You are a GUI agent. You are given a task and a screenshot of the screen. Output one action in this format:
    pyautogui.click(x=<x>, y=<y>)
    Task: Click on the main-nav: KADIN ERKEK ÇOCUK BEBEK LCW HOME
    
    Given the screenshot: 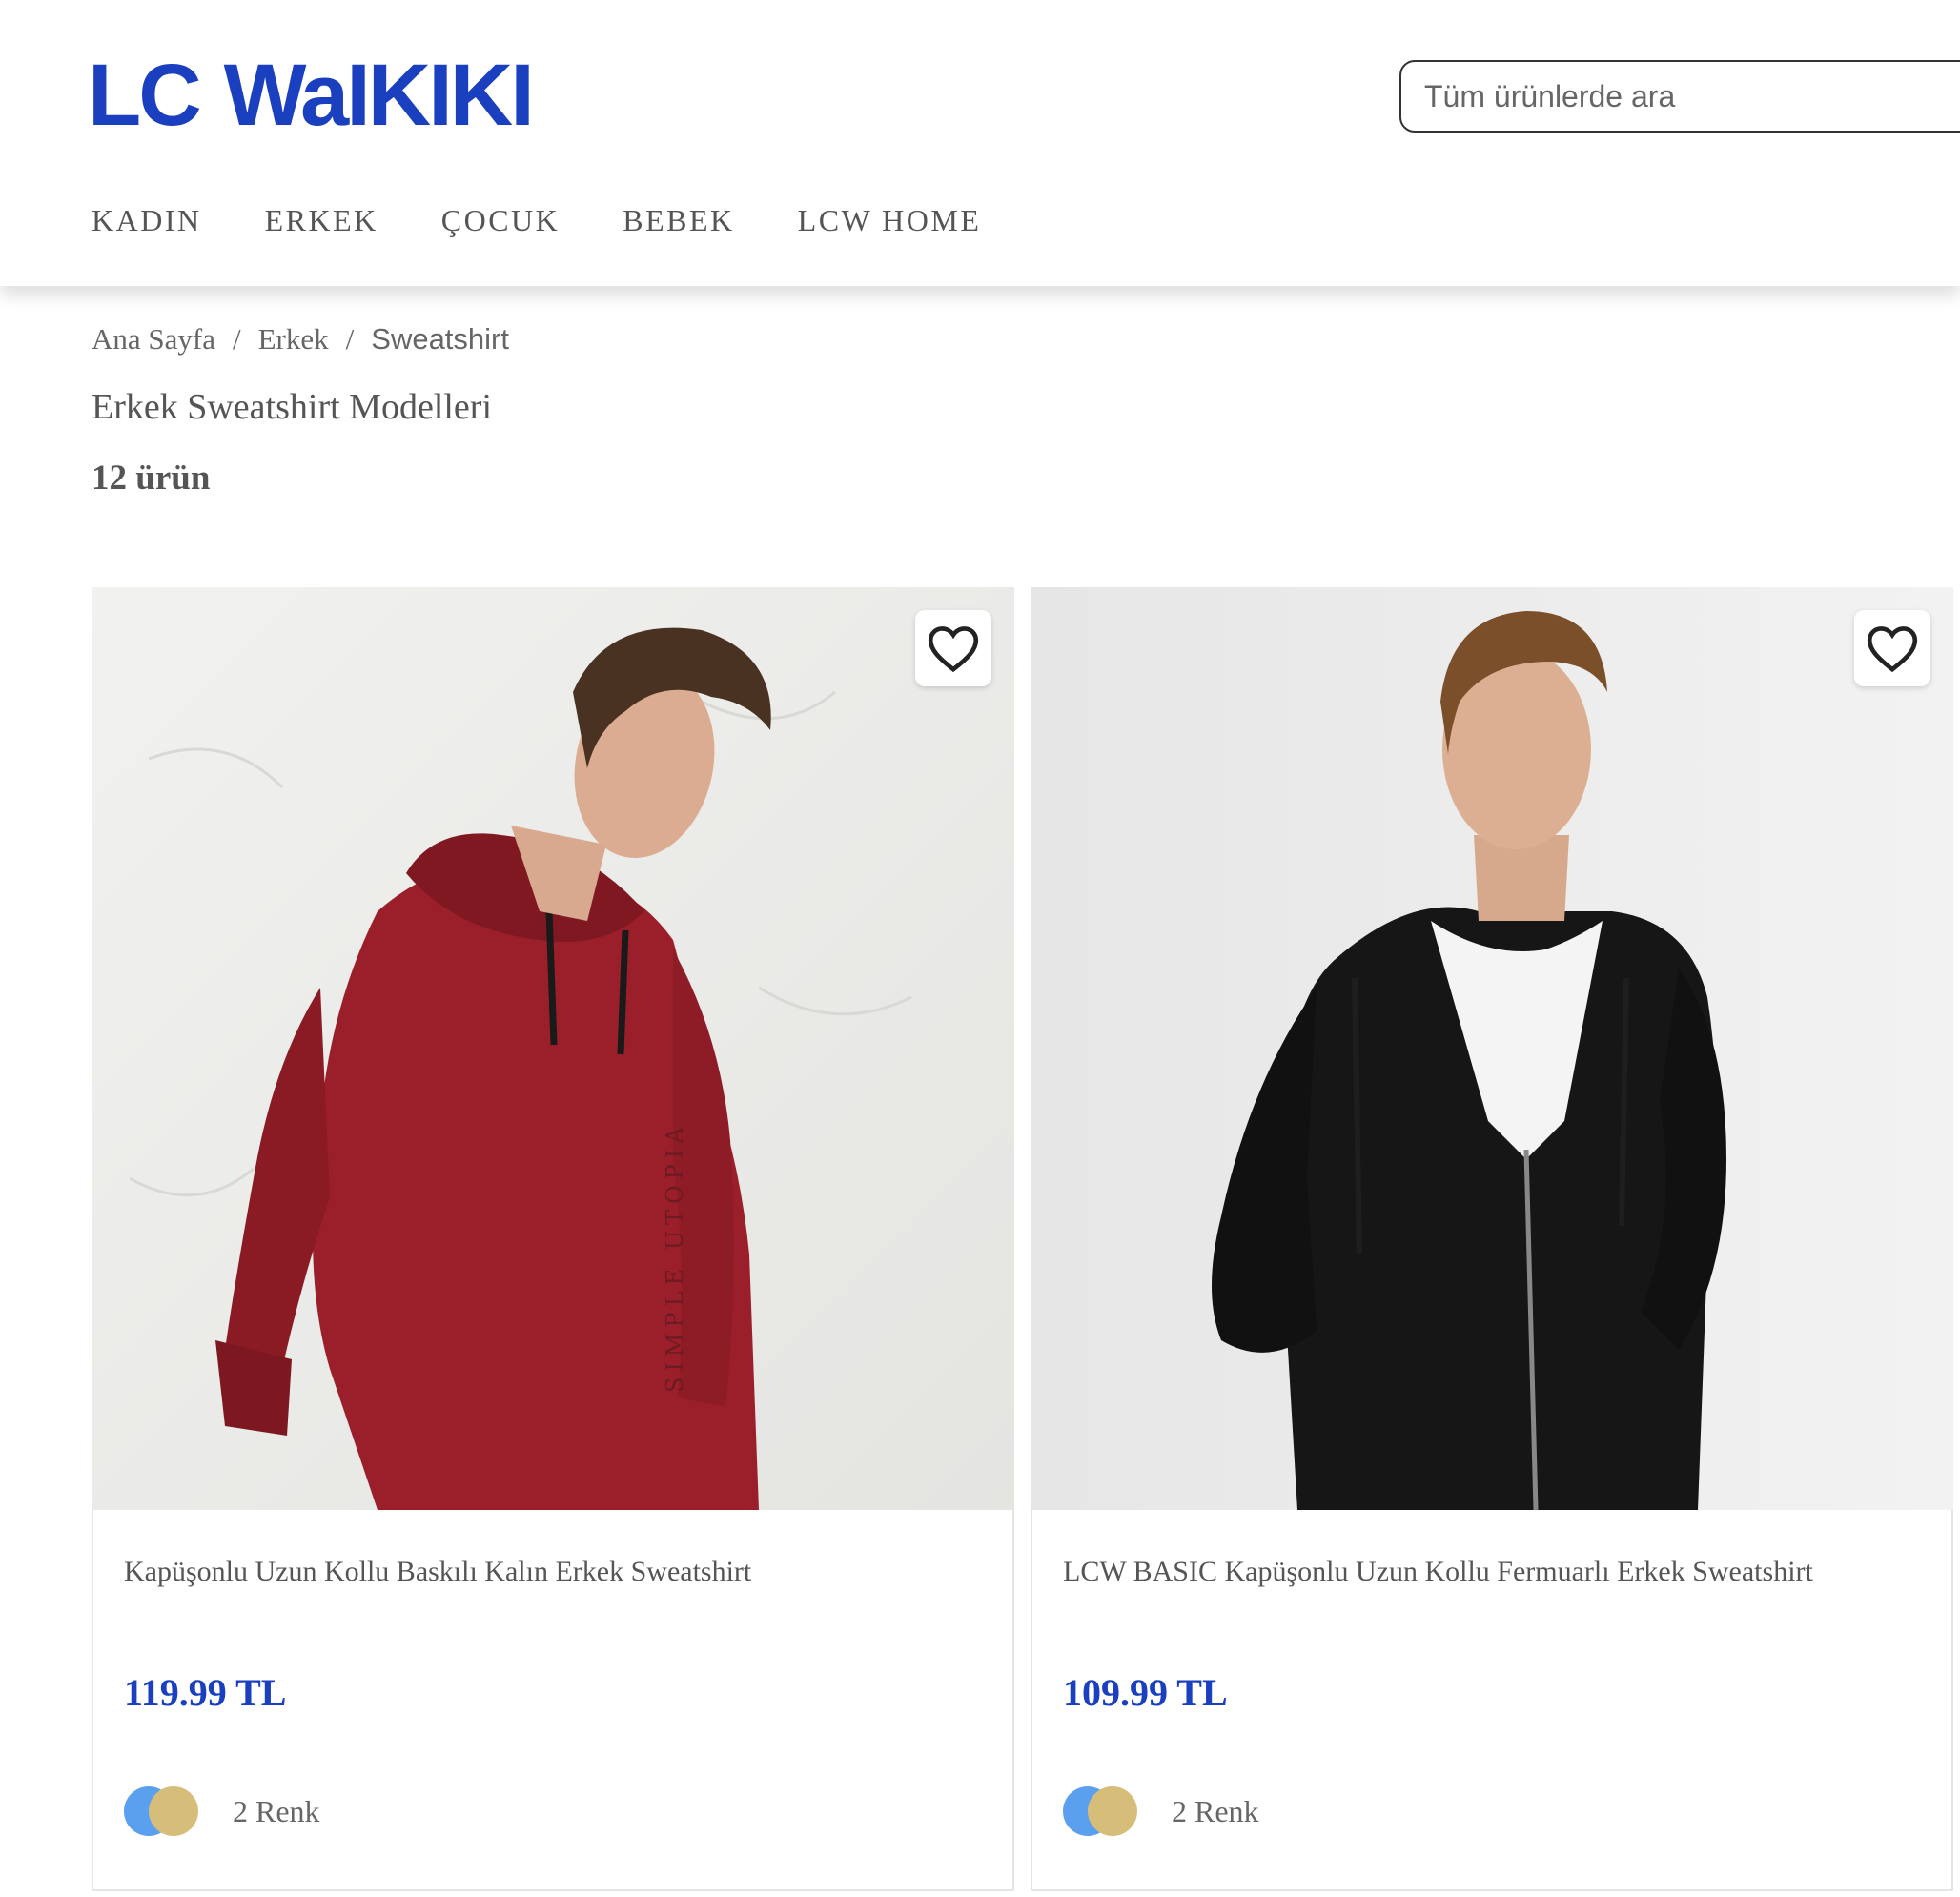 What is the action you would take?
    pyautogui.click(x=568, y=220)
    